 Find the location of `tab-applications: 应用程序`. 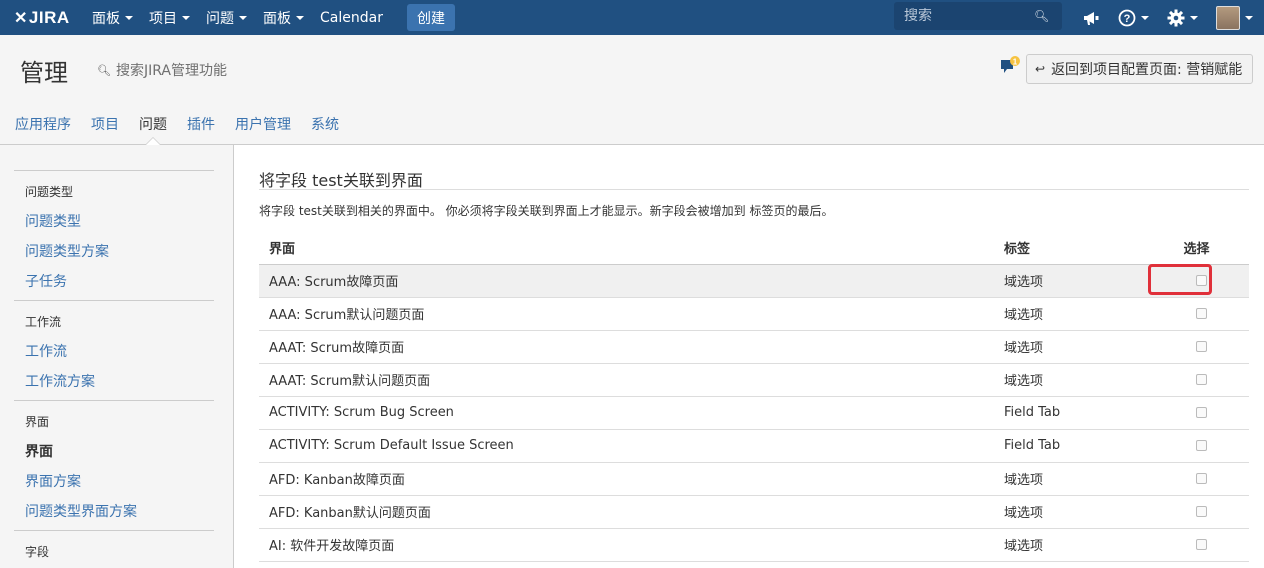

tab-applications: 应用程序 is located at coordinates (43, 124).